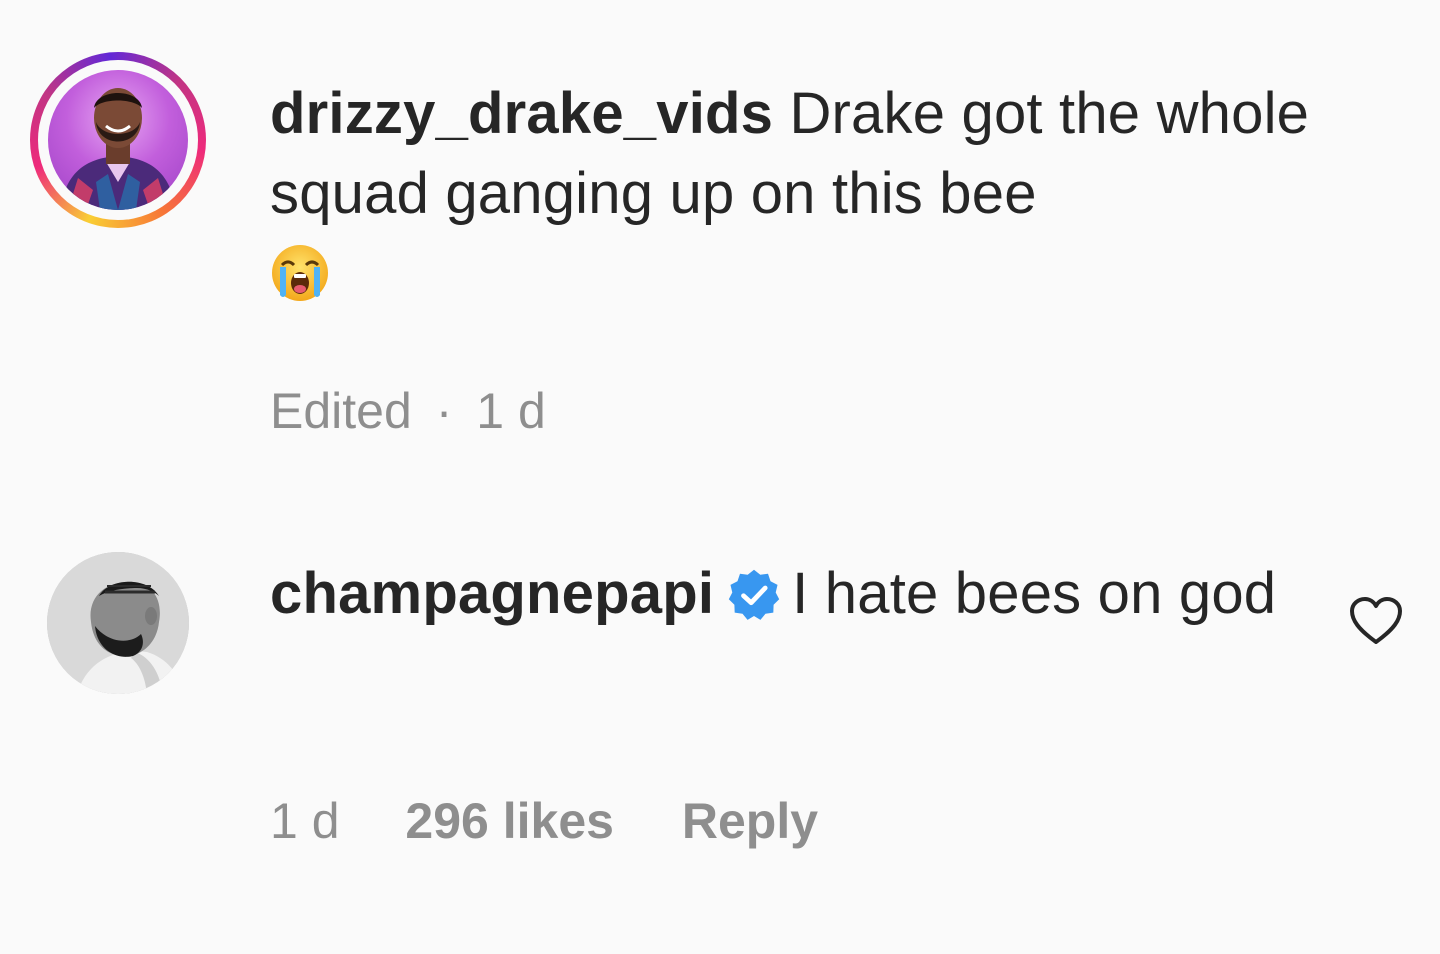  What do you see at coordinates (750, 821) in the screenshot?
I see `reply-button: Reply` at bounding box center [750, 821].